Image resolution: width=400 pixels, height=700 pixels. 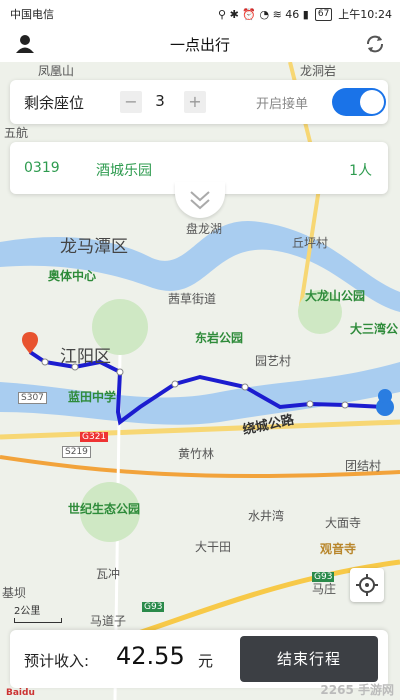 What do you see at coordinates (213, 547) in the screenshot?
I see `map-label: 大干田` at bounding box center [213, 547].